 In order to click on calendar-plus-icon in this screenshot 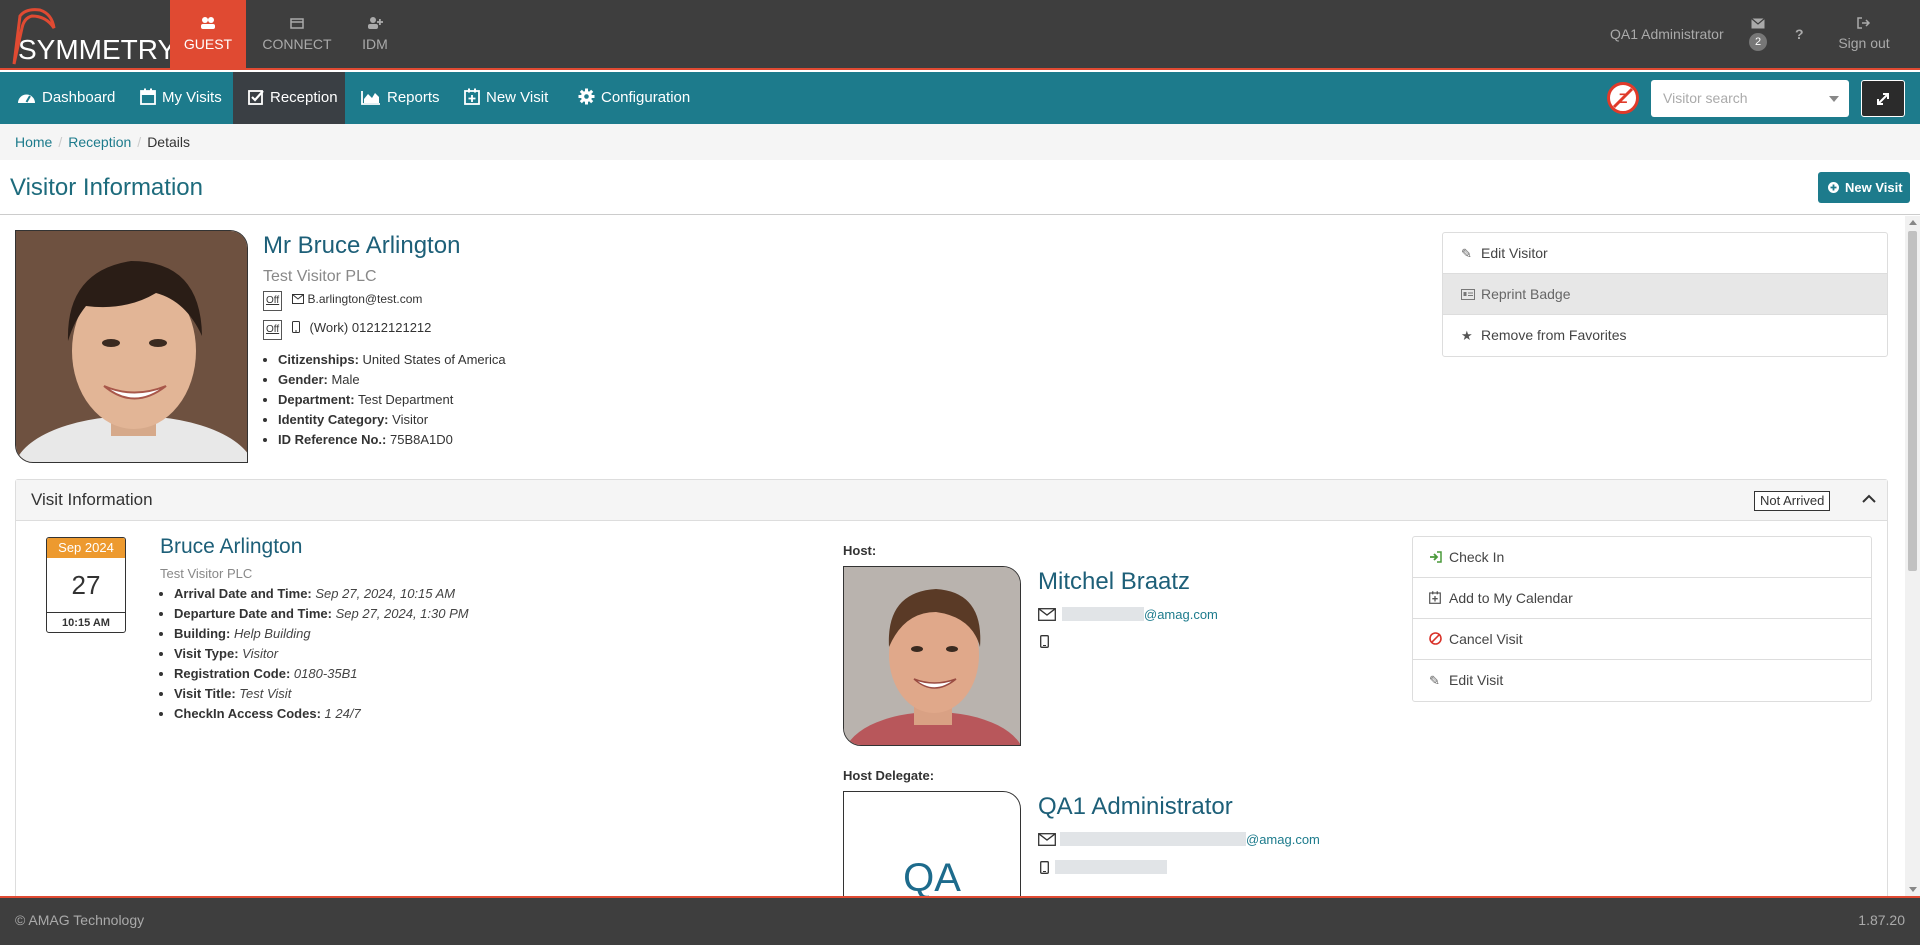, I will do `click(472, 96)`.